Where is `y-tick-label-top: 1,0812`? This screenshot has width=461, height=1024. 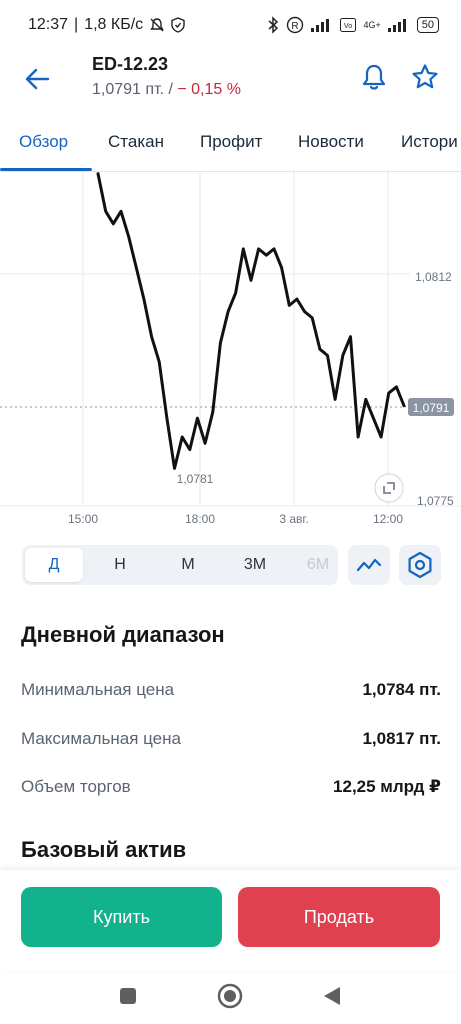
y-tick-label-top: 1,0812 is located at coordinates (433, 277).